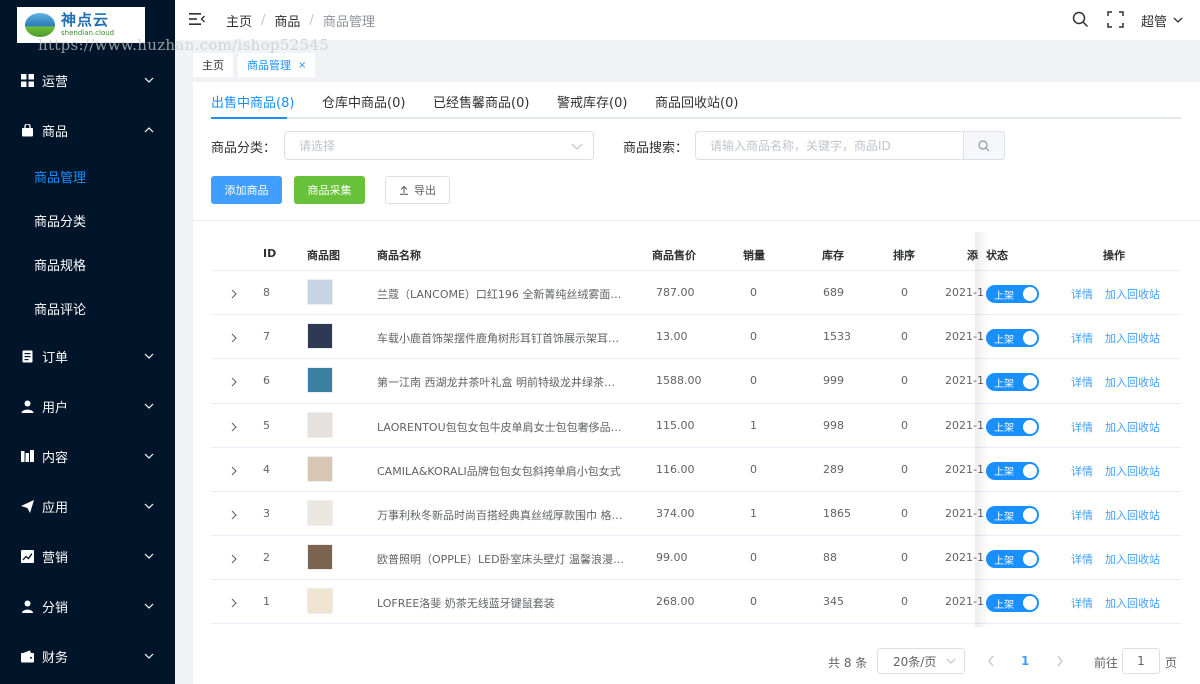 This screenshot has width=1200, height=684. Describe the element at coordinates (1115, 19) in the screenshot. I see `fullscreen-icon` at that location.